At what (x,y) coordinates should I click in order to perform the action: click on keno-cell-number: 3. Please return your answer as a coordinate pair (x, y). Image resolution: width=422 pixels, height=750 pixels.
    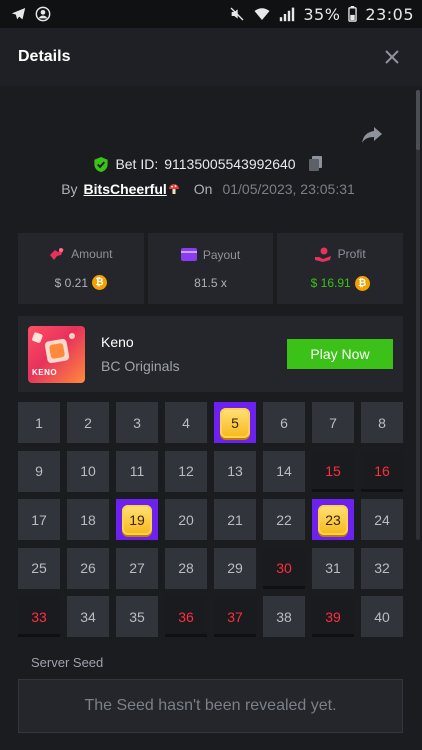
    Looking at the image, I should click on (137, 422).